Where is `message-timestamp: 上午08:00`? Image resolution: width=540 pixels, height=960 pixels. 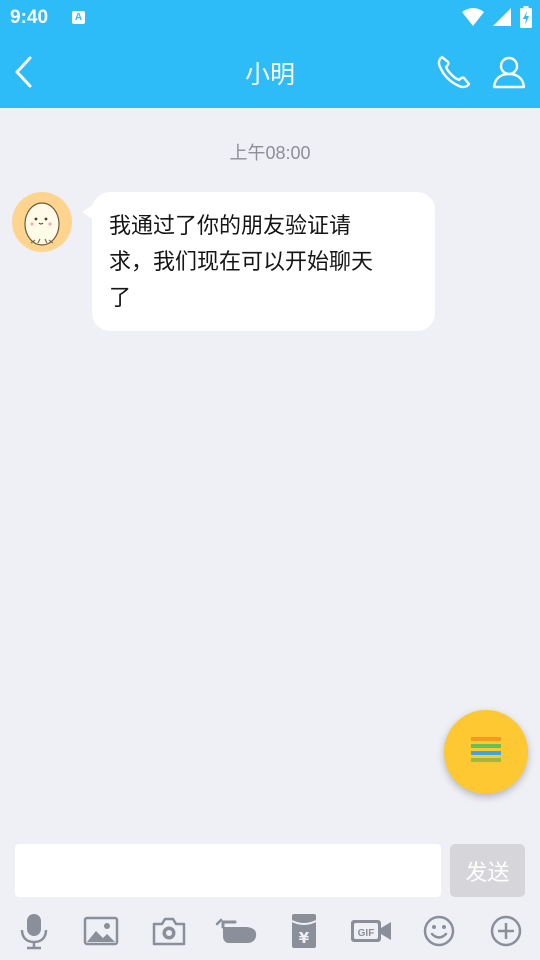 message-timestamp: 上午08:00 is located at coordinates (270, 153).